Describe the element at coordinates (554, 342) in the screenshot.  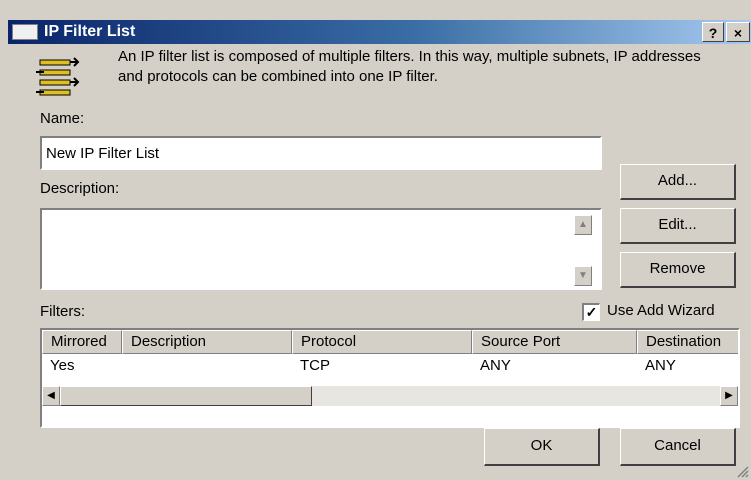
I see `column-header-source-port: Source Port` at that location.